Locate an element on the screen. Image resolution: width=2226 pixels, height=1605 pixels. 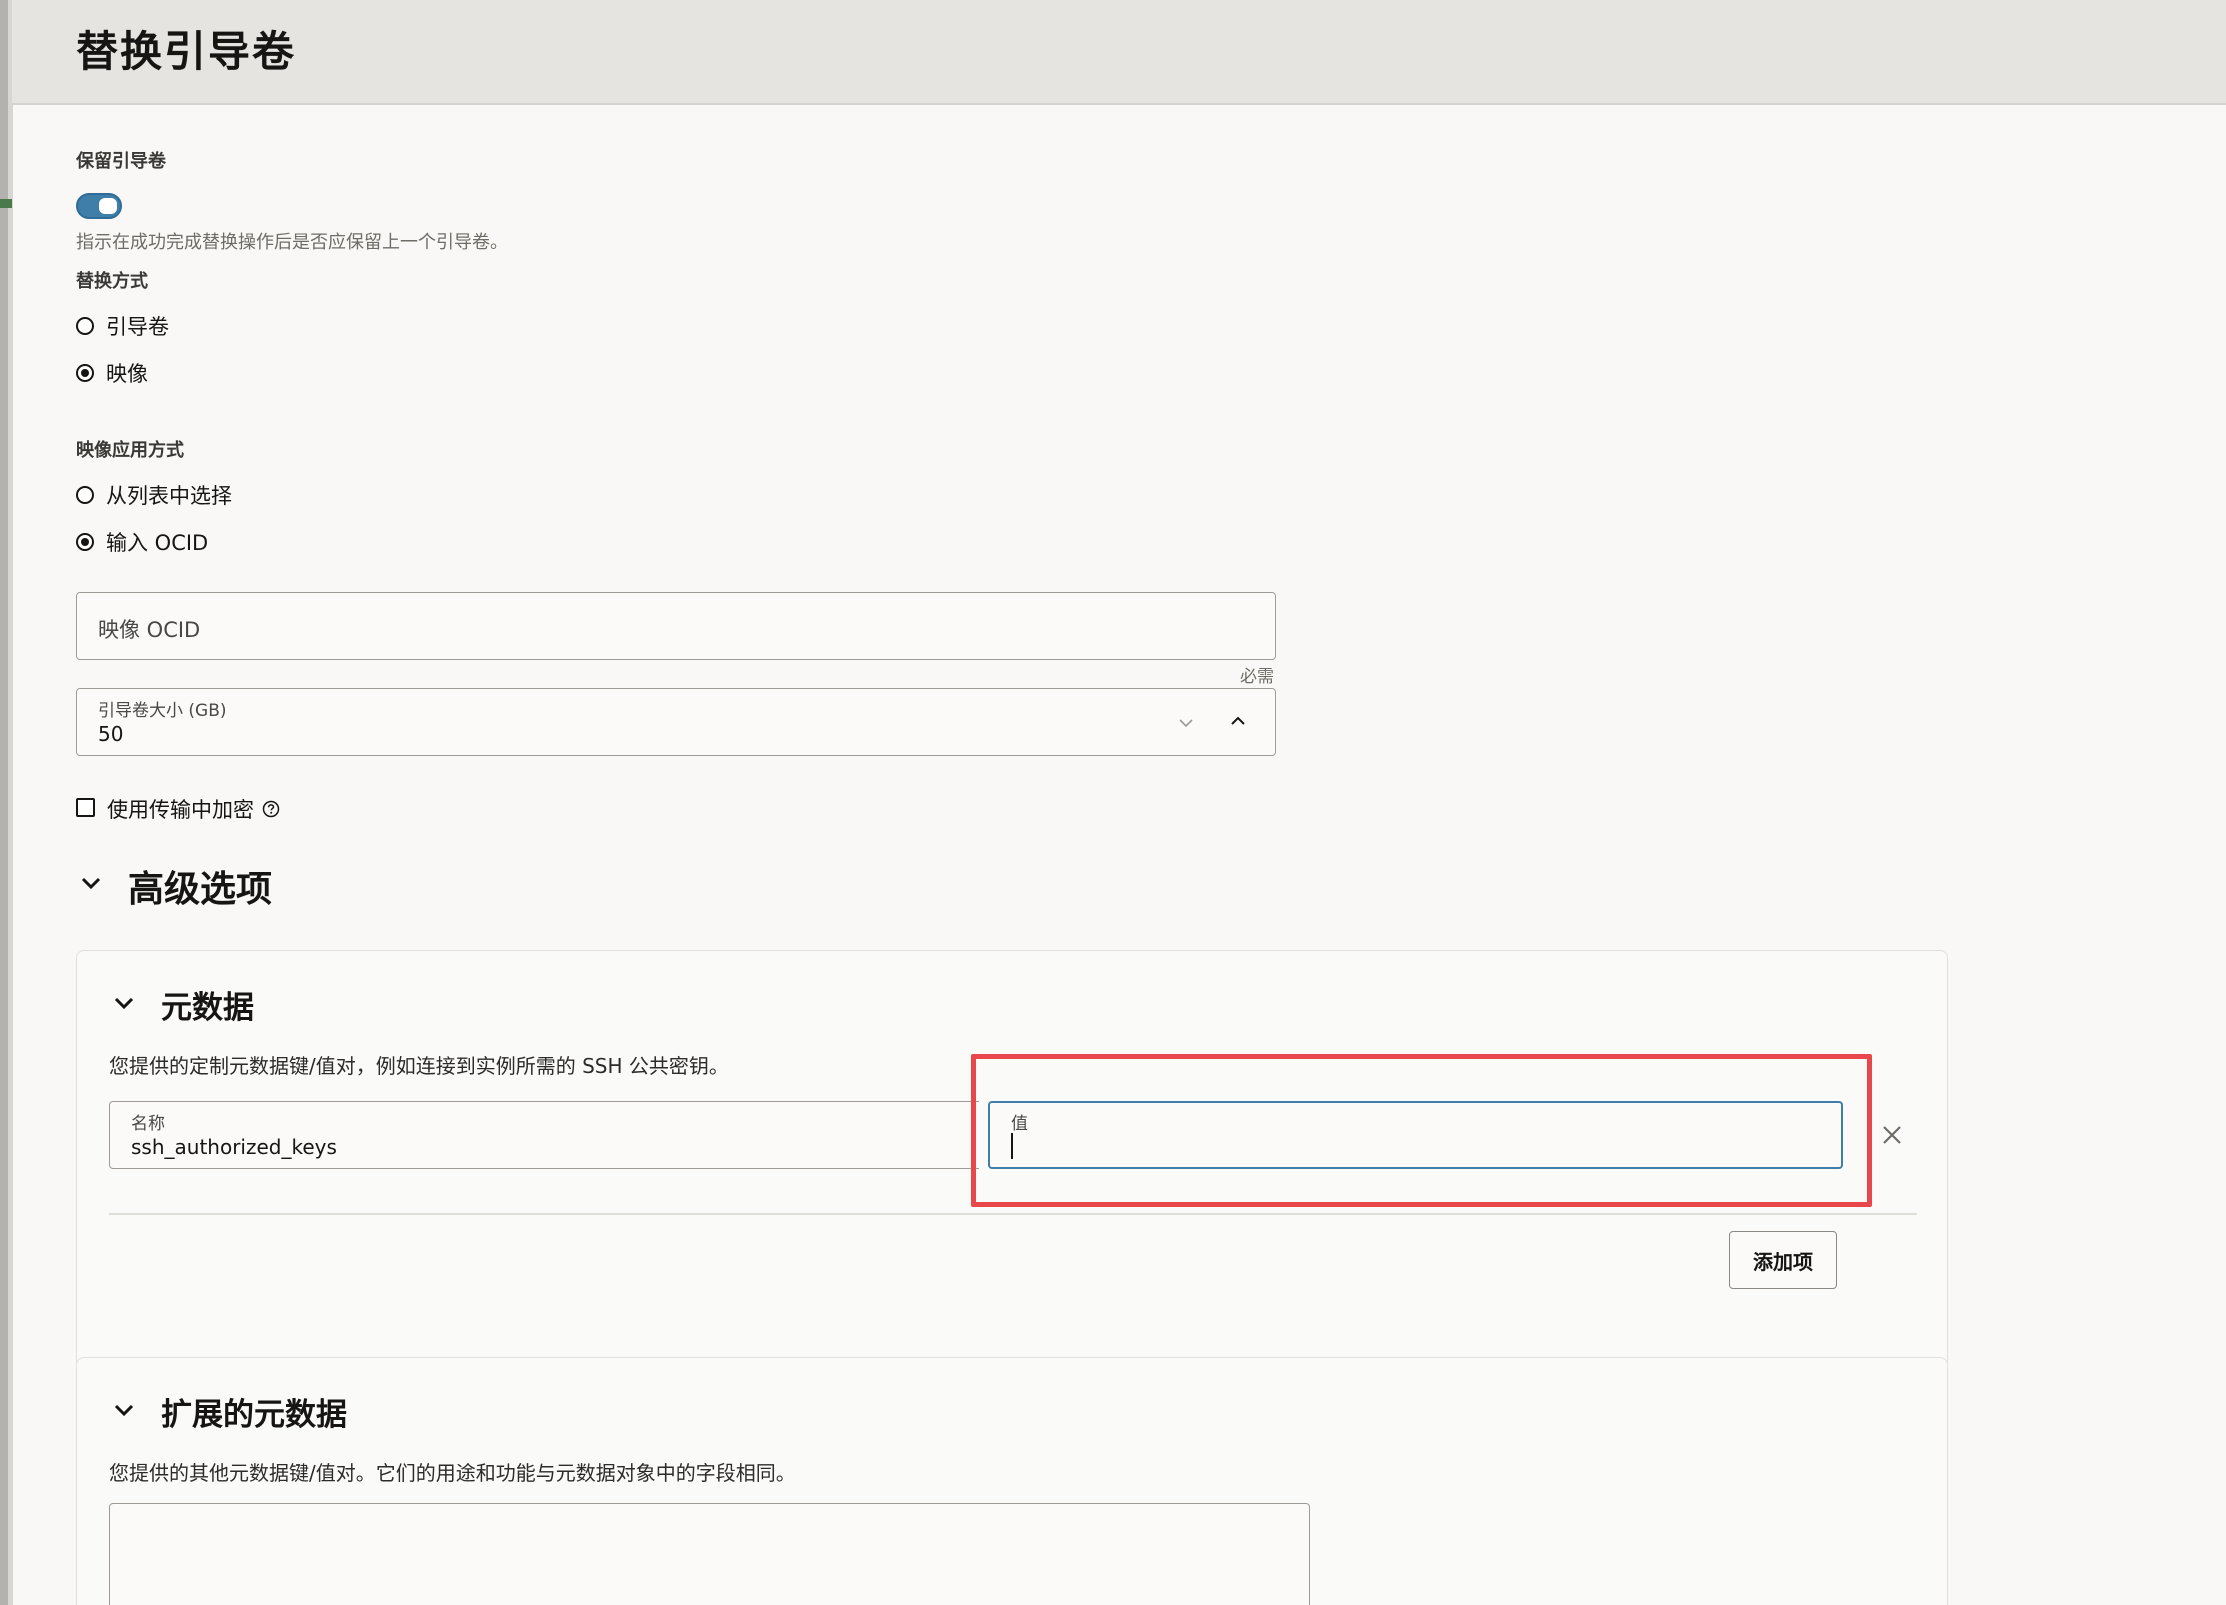
in-transit-encryption-row: 使用传输中加密 is located at coordinates (193, 809).